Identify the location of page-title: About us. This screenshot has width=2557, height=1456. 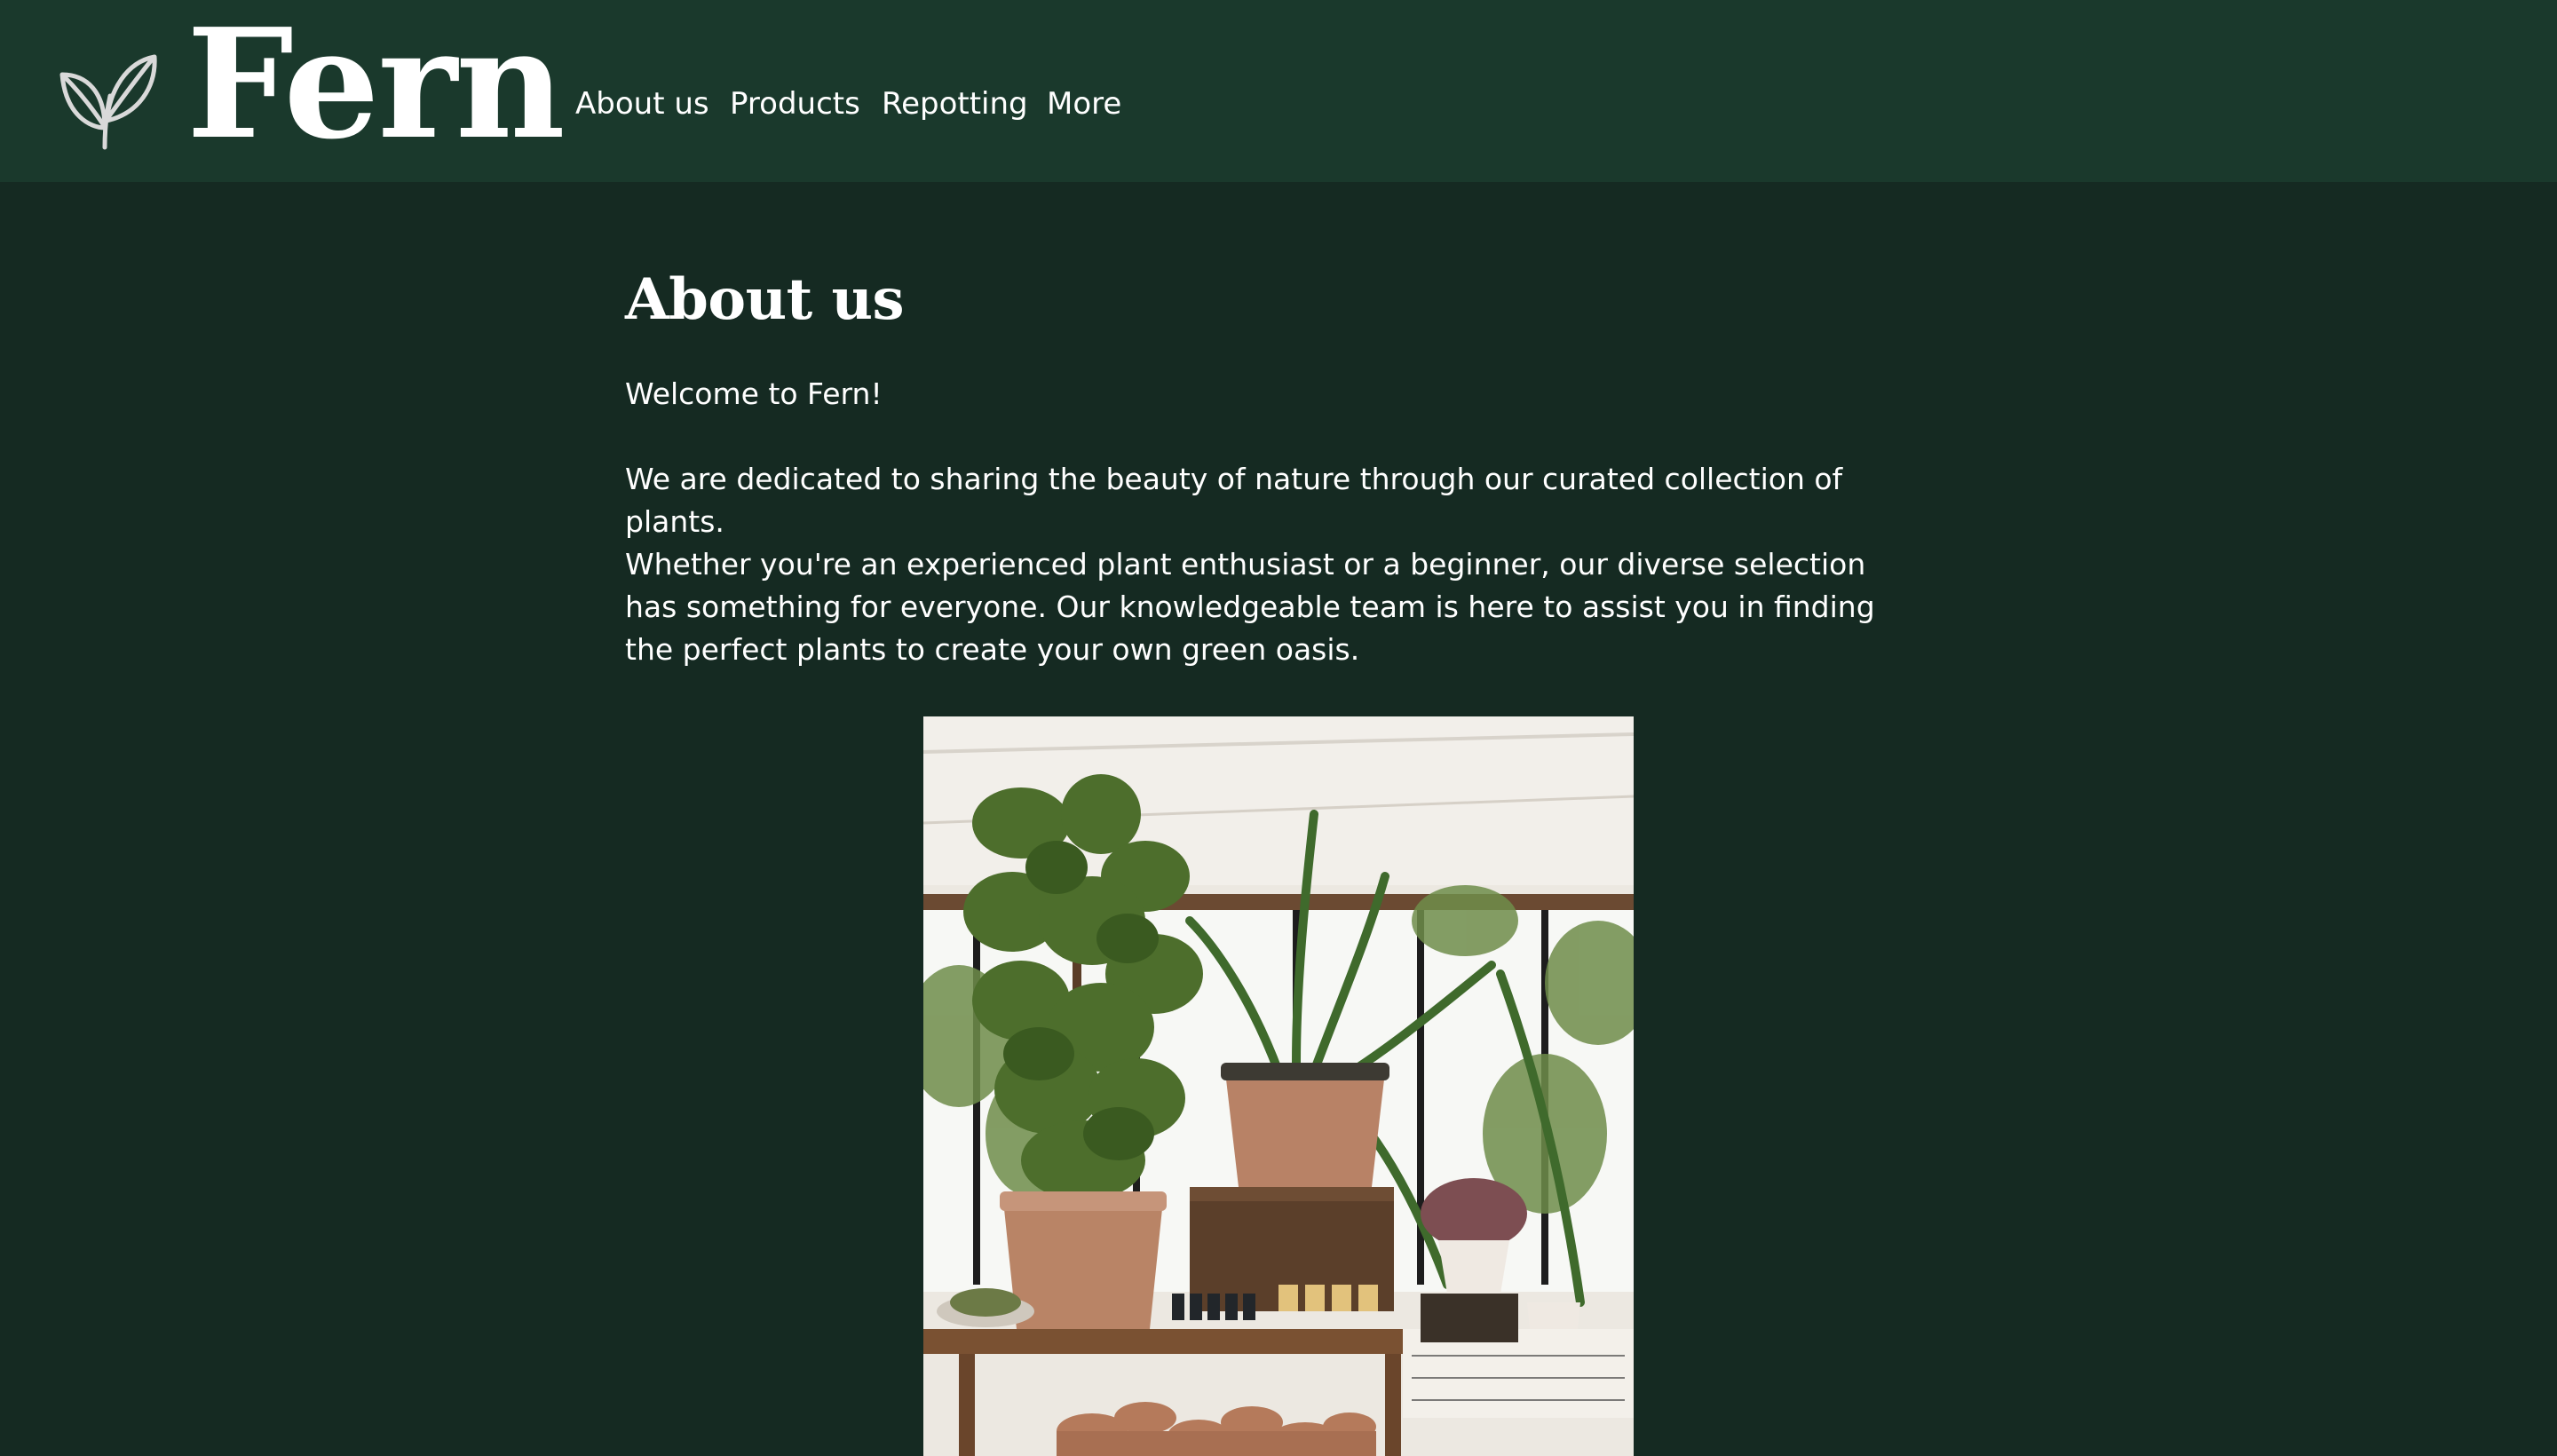
(765, 299).